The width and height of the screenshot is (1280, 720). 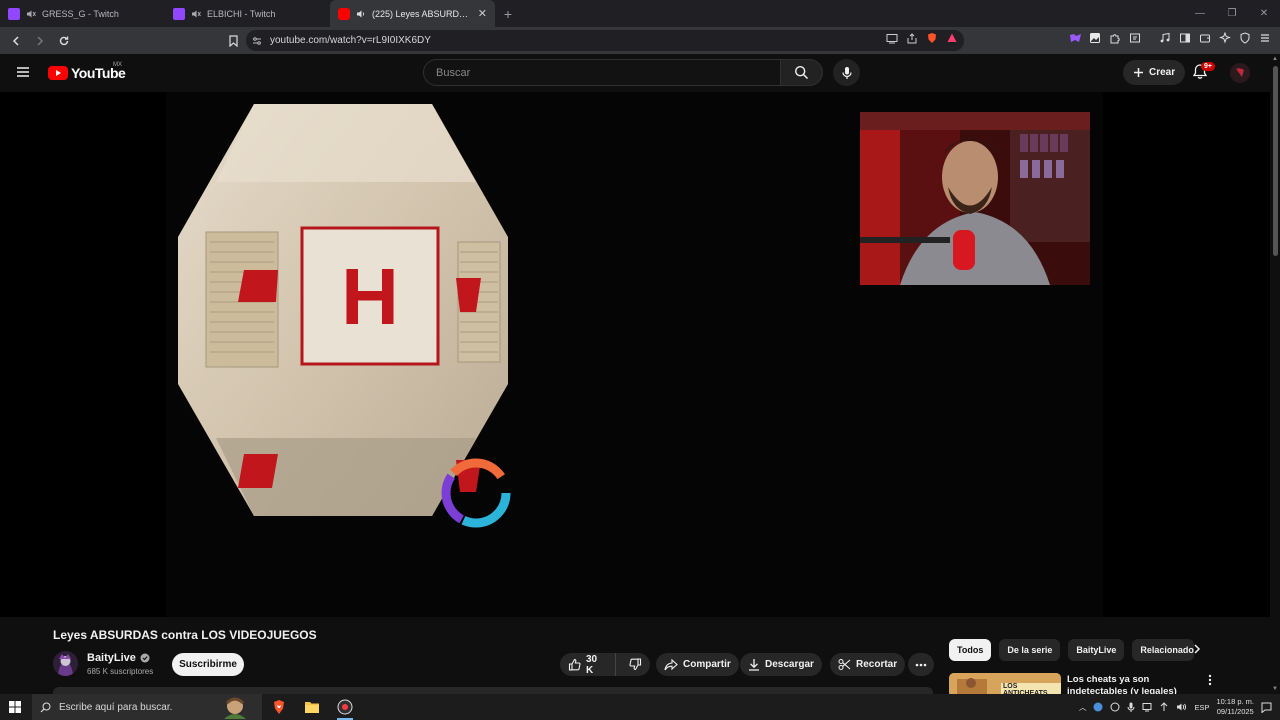 What do you see at coordinates (15, 707) in the screenshot?
I see `windows-start-icon` at bounding box center [15, 707].